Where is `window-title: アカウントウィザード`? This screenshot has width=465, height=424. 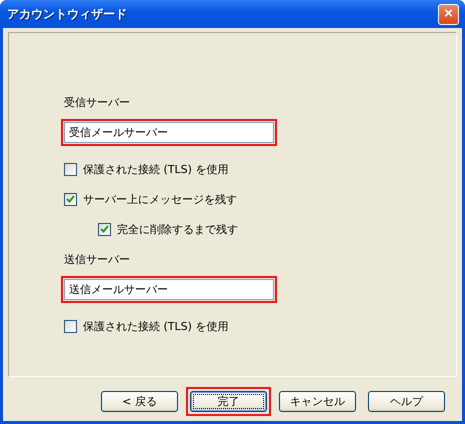
window-title: アカウントウィザード is located at coordinates (67, 14).